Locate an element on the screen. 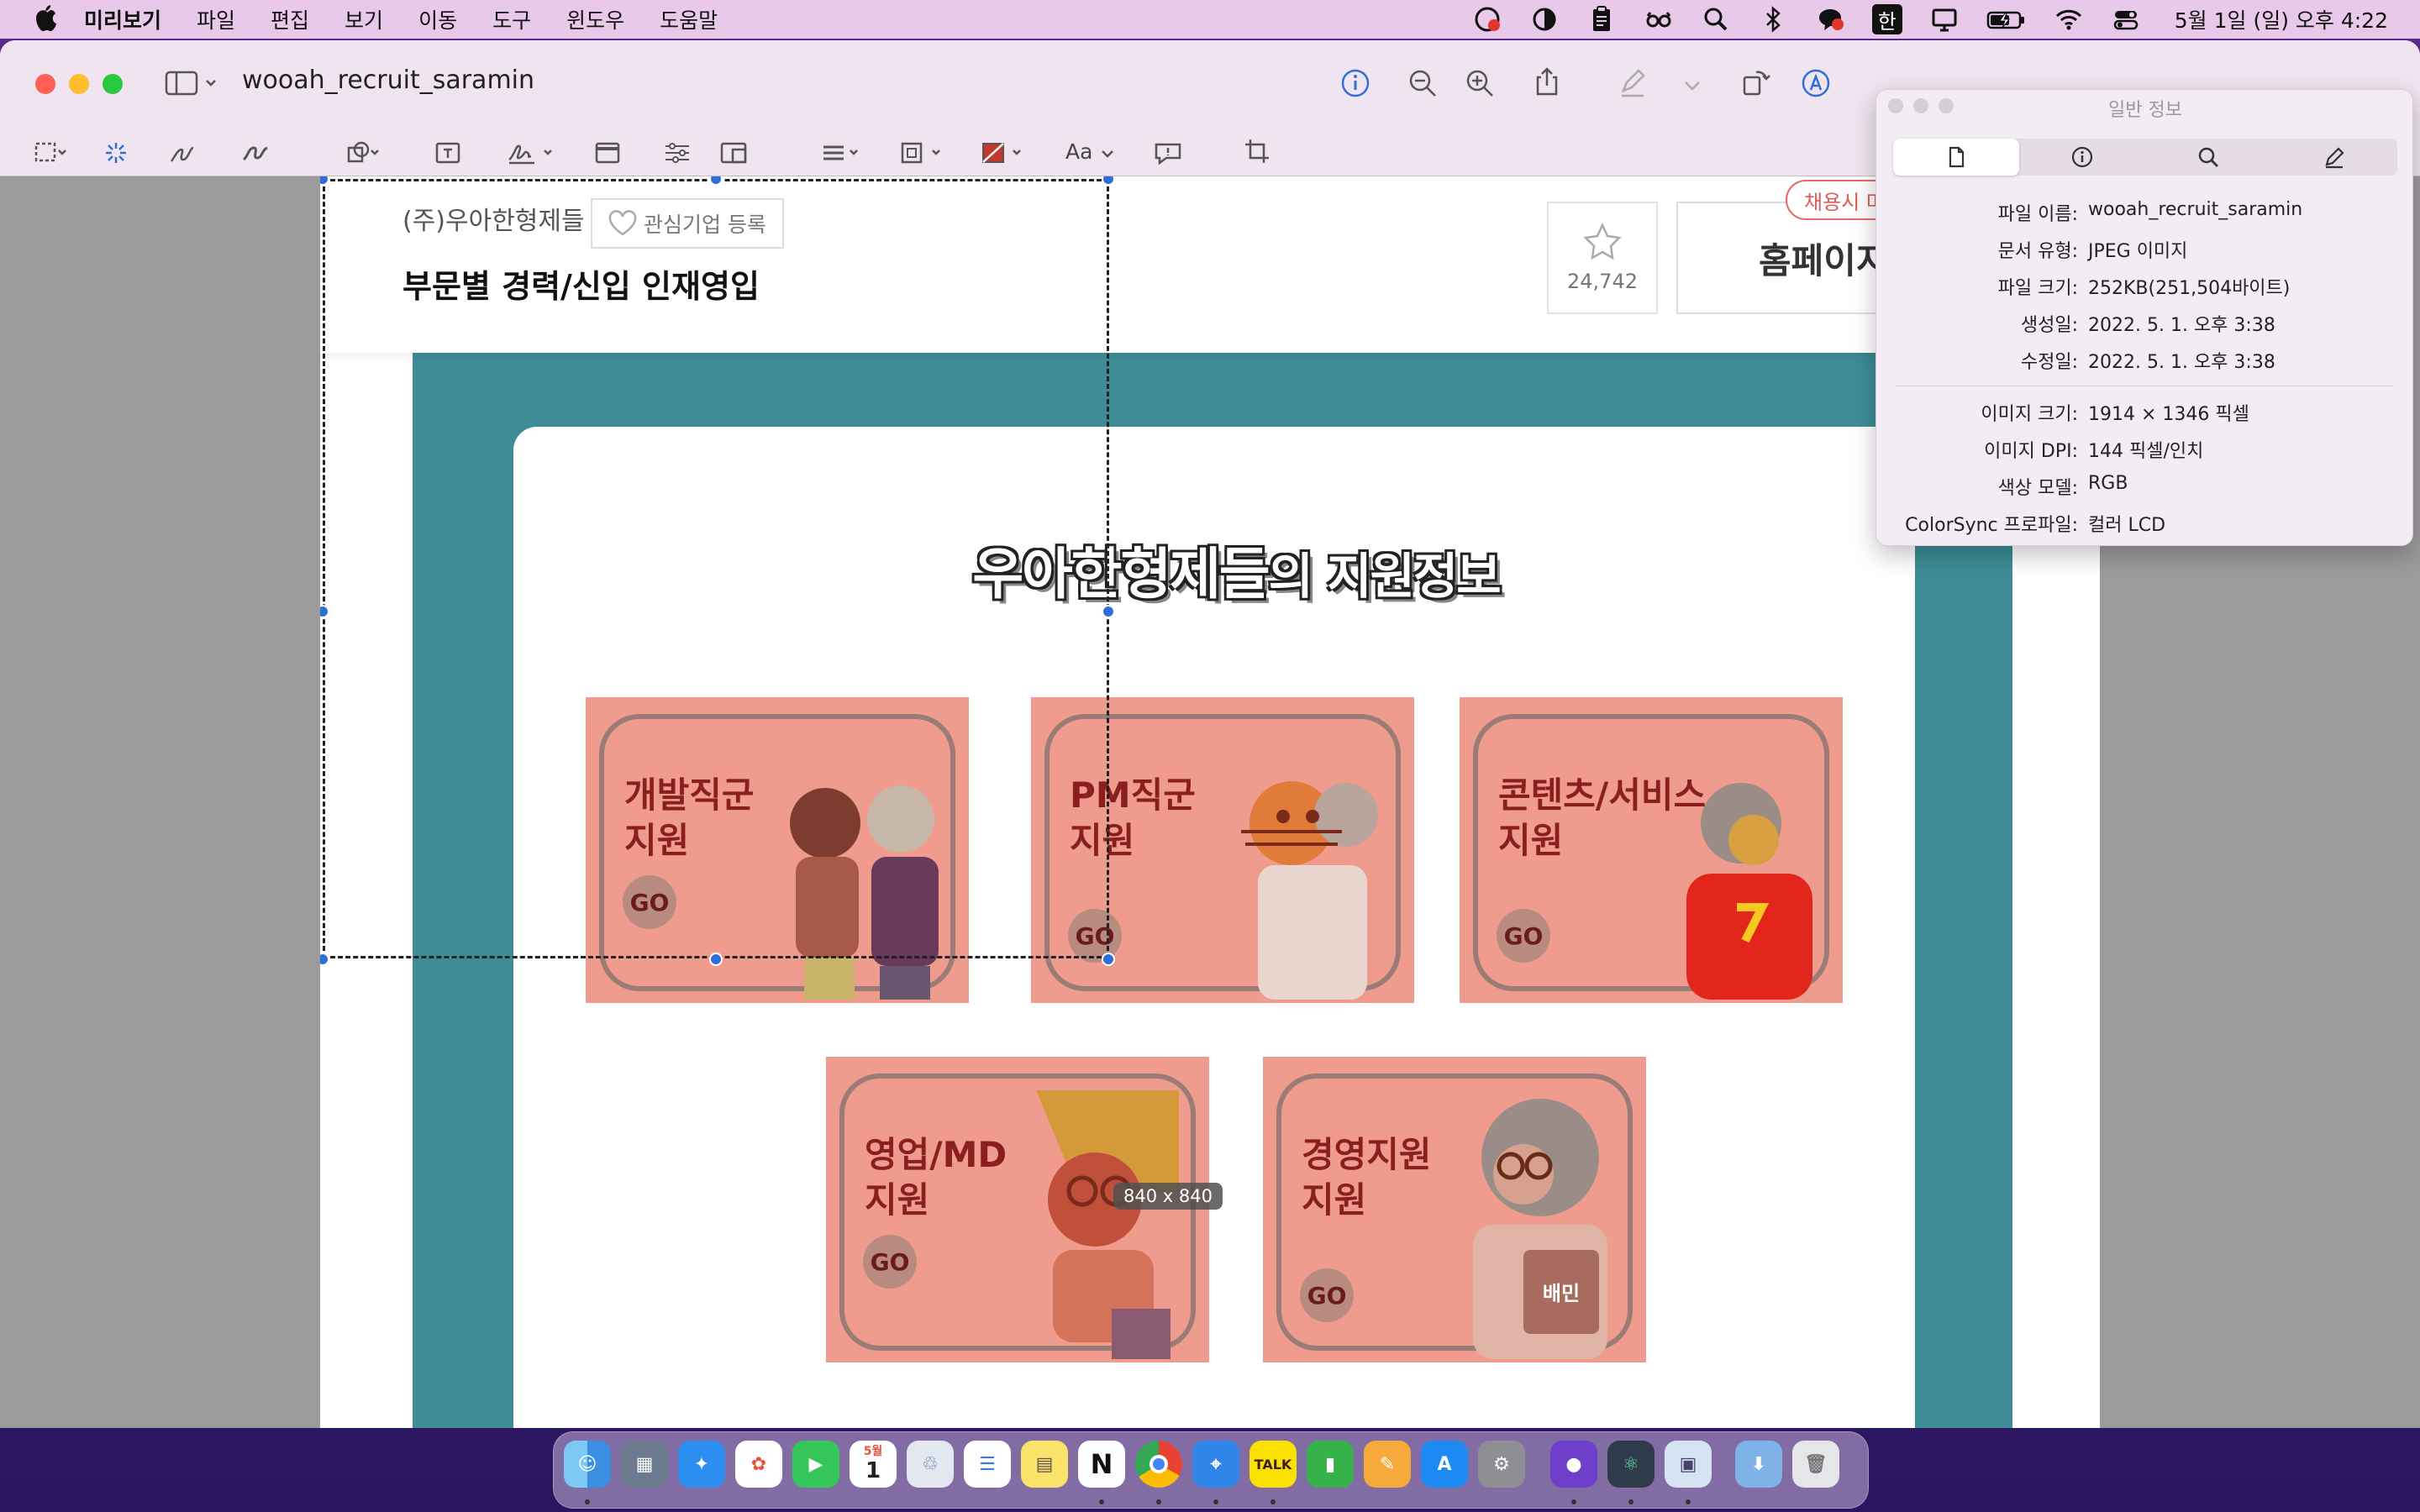 This screenshot has width=2420, height=1512. selection-handle-bottom-left is located at coordinates (324, 959).